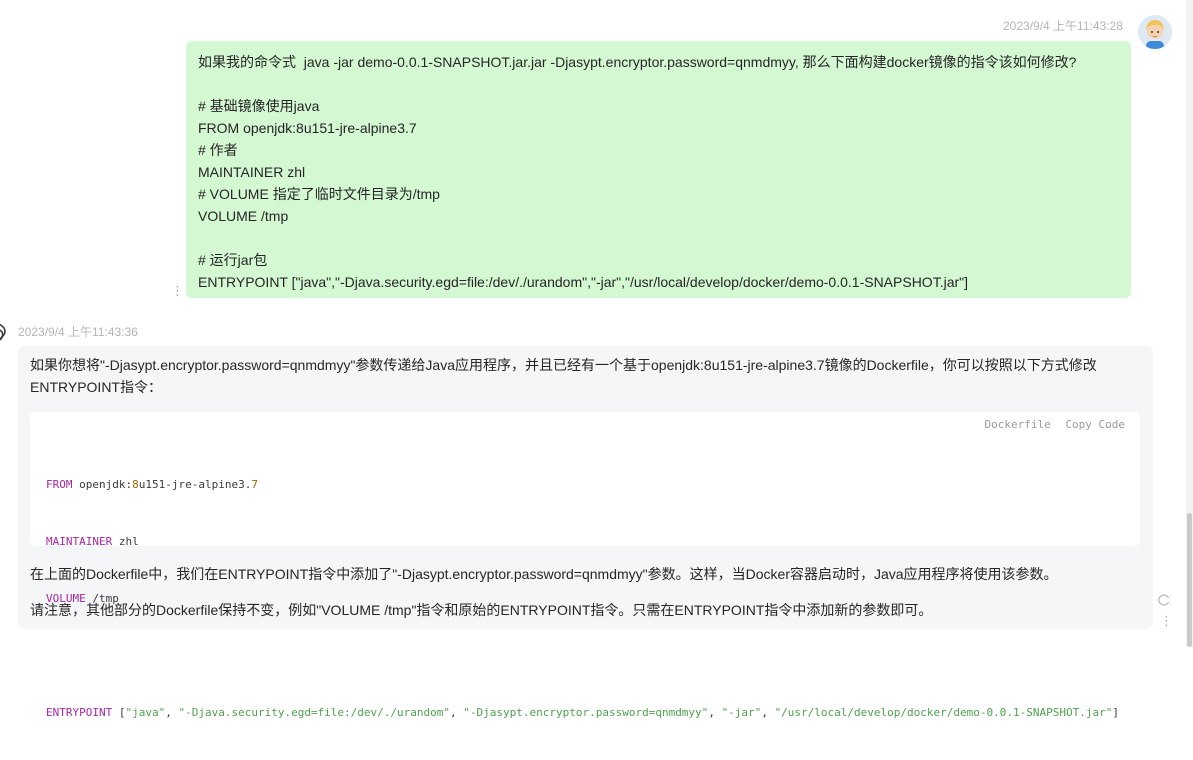 This screenshot has height=760, width=1193. What do you see at coordinates (96, 387) in the screenshot?
I see `assistant-intro-line: ENTRYPOINT指令：` at bounding box center [96, 387].